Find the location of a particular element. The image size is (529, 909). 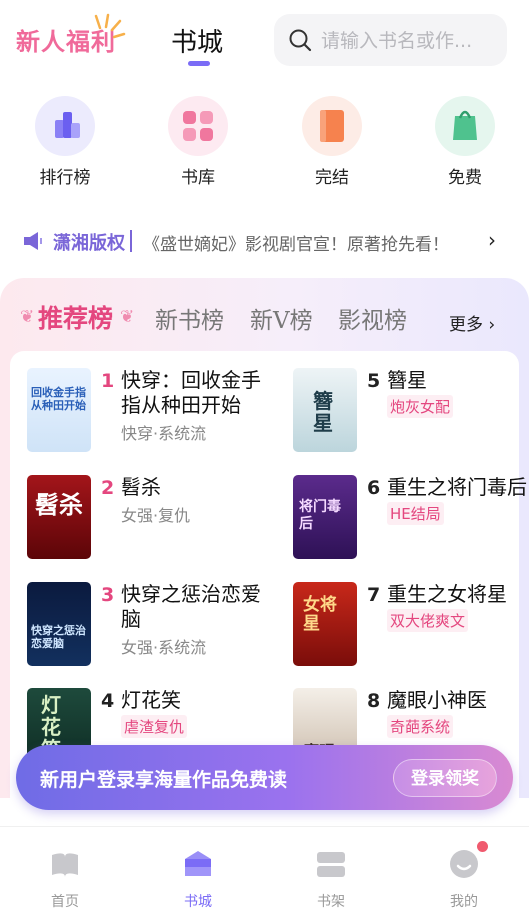

book-cover: 女将星 is located at coordinates (325, 624).